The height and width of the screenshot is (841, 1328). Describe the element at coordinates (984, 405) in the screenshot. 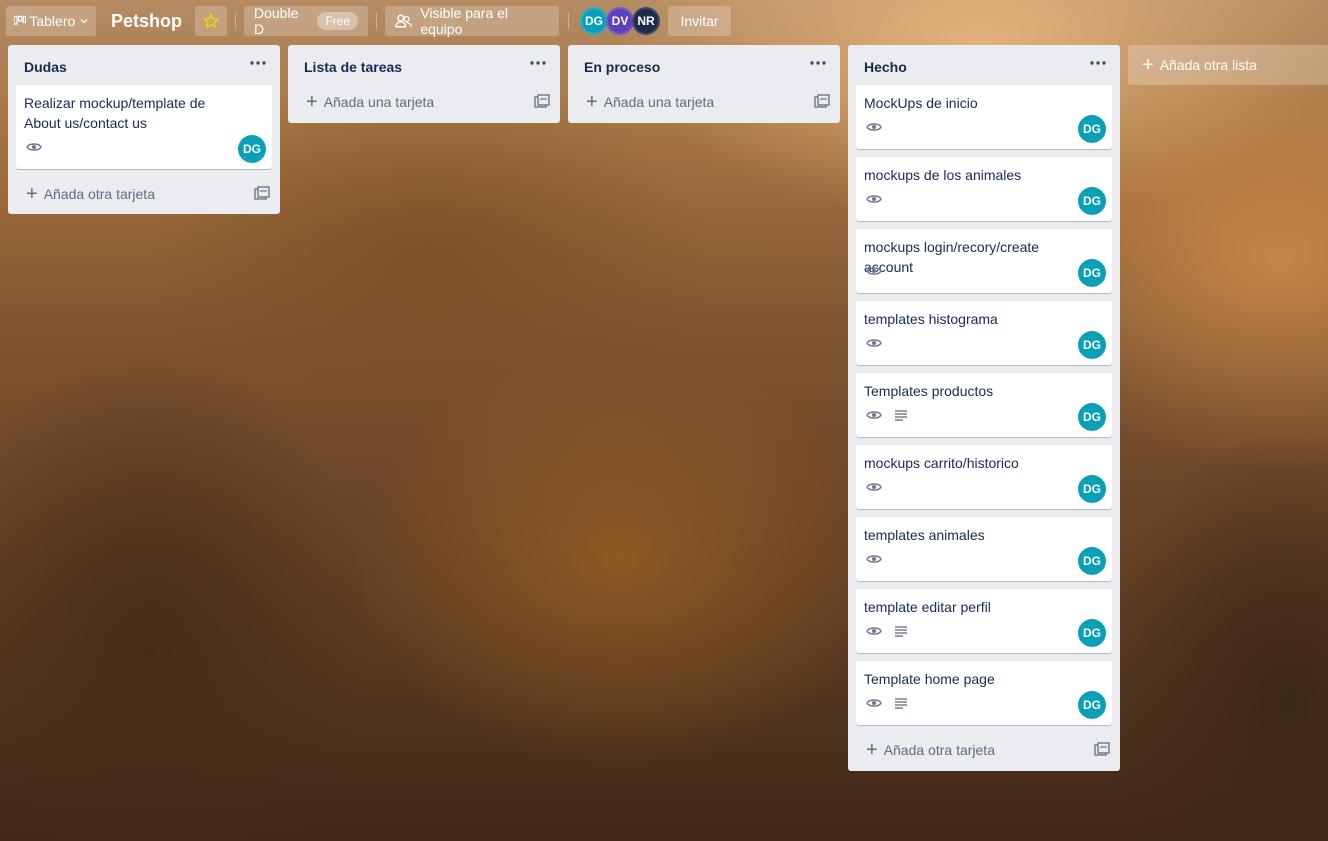

I see `card: Templates productos DG` at that location.